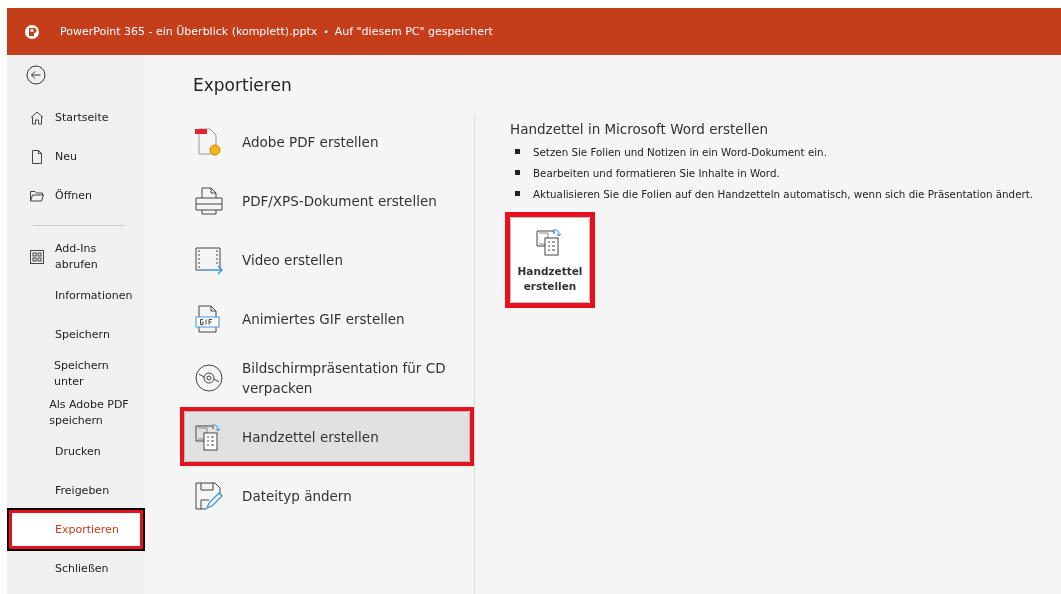  I want to click on window-title: PowerPoint 365 - ein Überblick (komplett).pptx, so click(189, 31).